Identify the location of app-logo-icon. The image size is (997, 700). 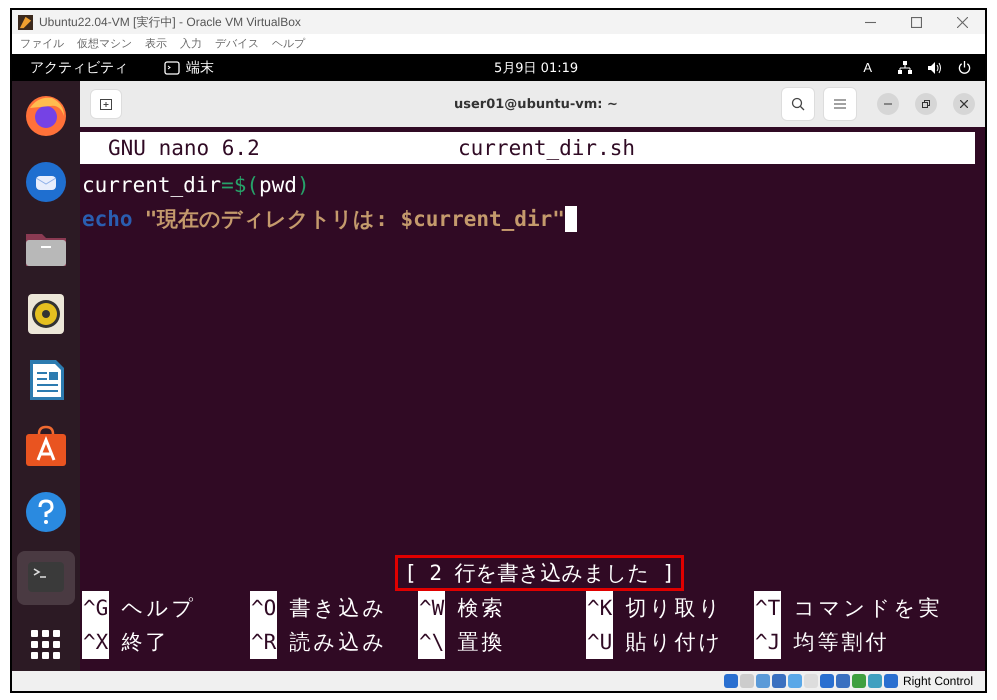
(25, 22).